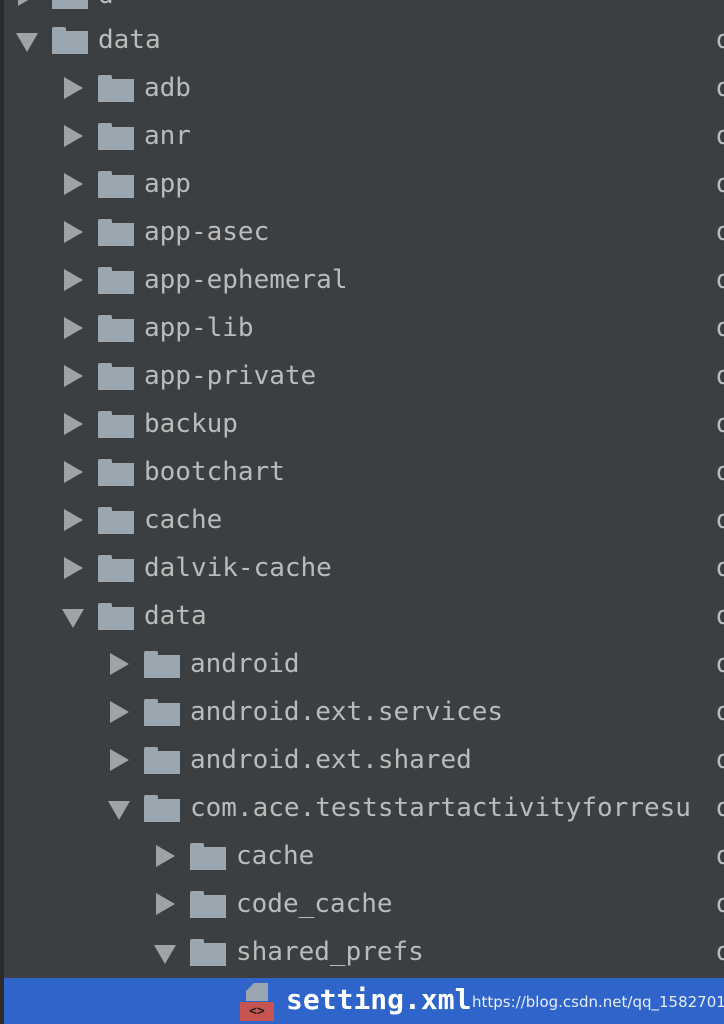 This screenshot has width=724, height=1024. I want to click on tree-row-cache: cache d, so click(362, 520).